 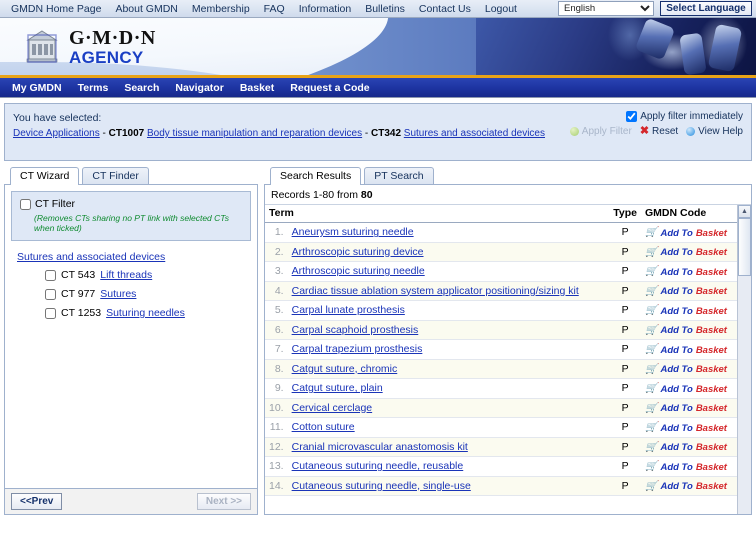 What do you see at coordinates (381, 486) in the screenshot?
I see `term-link: Cutaneous suturing needle, single-use` at bounding box center [381, 486].